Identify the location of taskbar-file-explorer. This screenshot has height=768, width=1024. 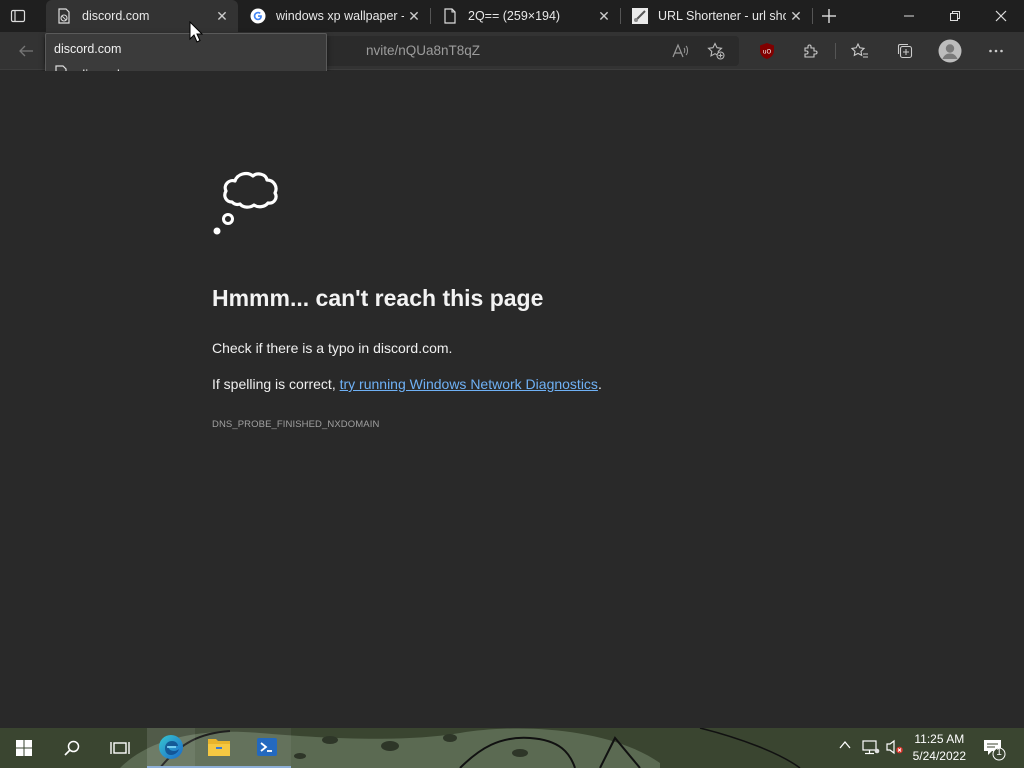
(219, 748).